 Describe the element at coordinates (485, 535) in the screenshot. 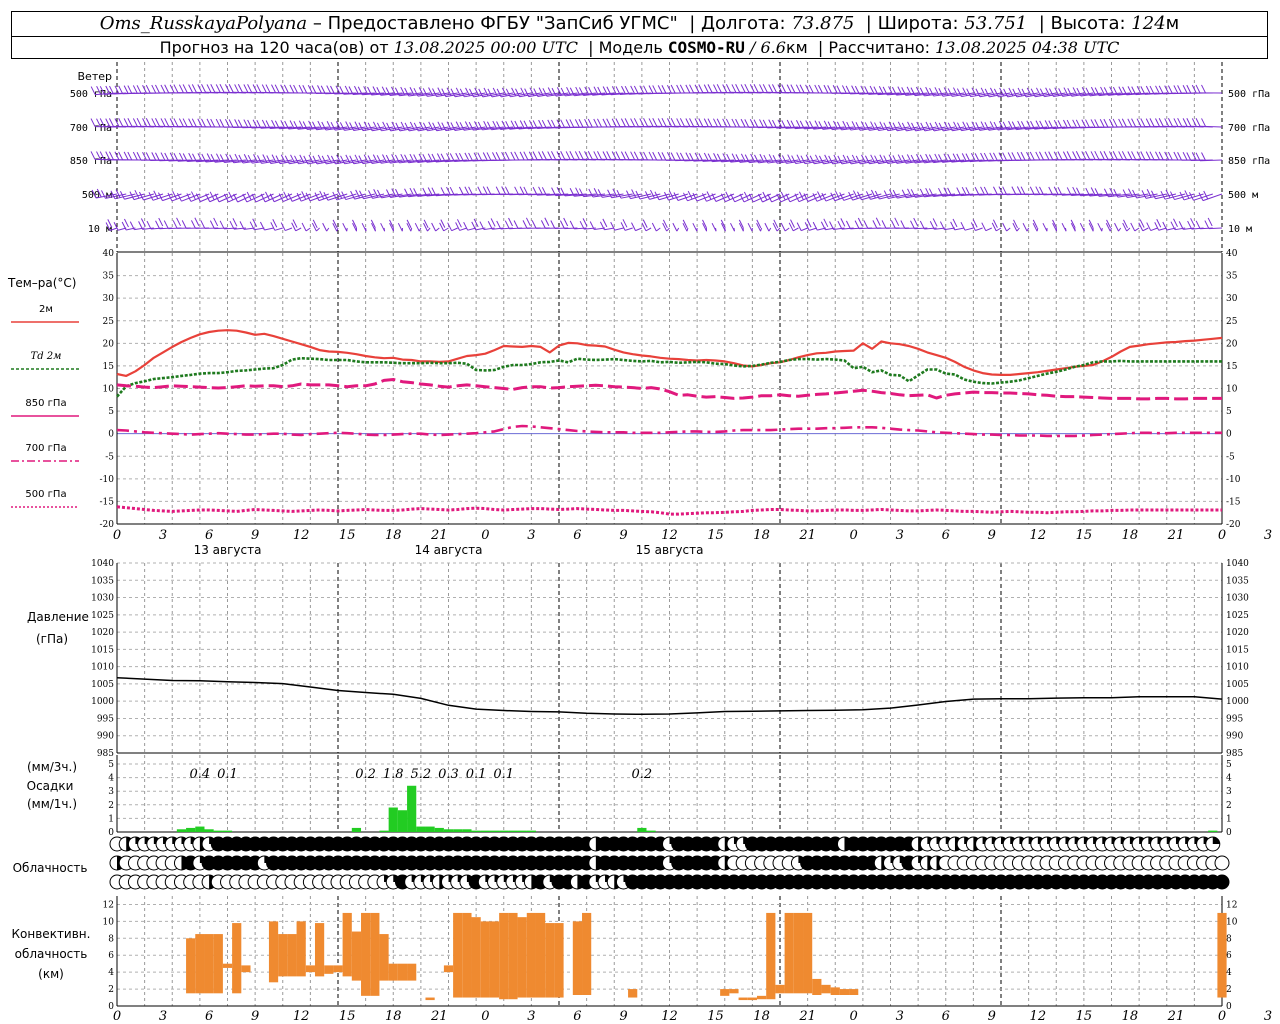

I see `time-hour-label: 0` at that location.